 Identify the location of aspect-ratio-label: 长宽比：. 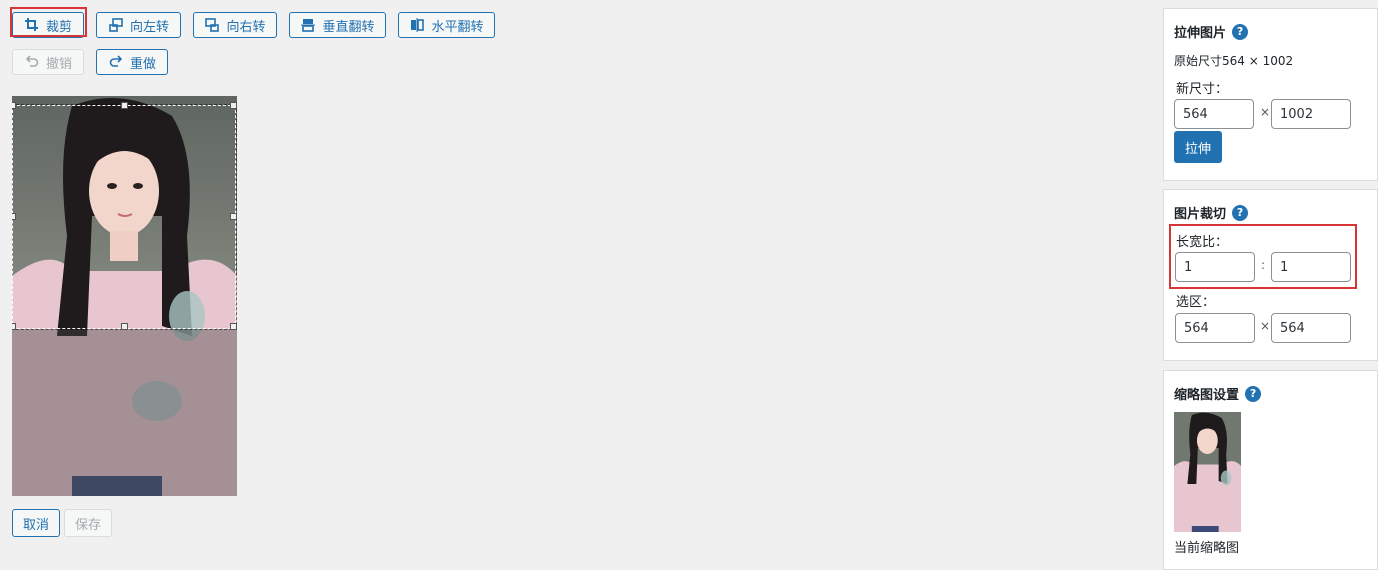
(1202, 242).